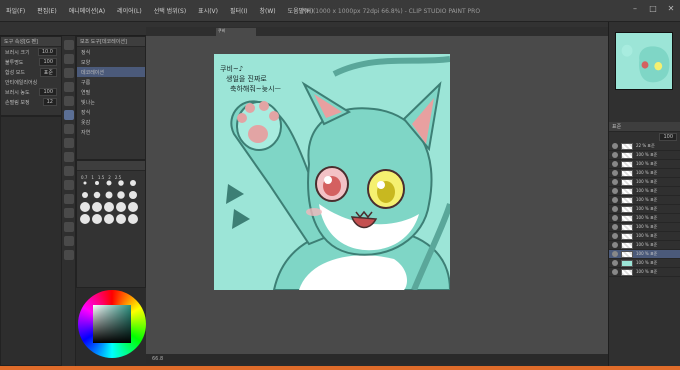  I want to click on prop-row: 손떨림 보정 12, so click(31, 102).